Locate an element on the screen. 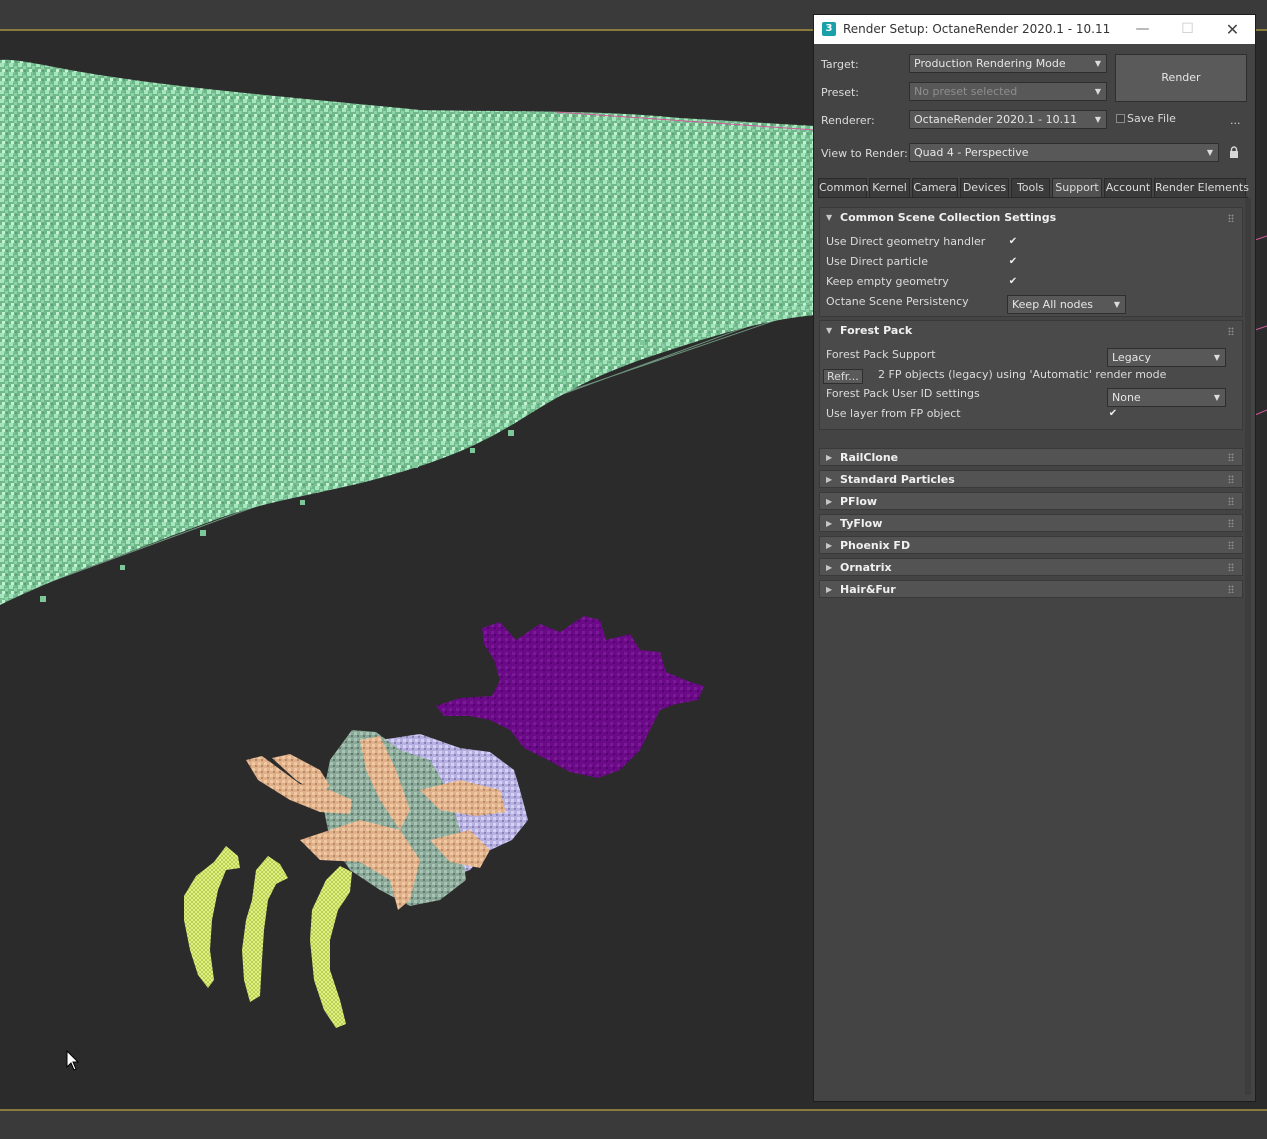 This screenshot has height=1139, width=1267. scene-persistency-dropdown: Keep All nodes ▼ is located at coordinates (1066, 304).